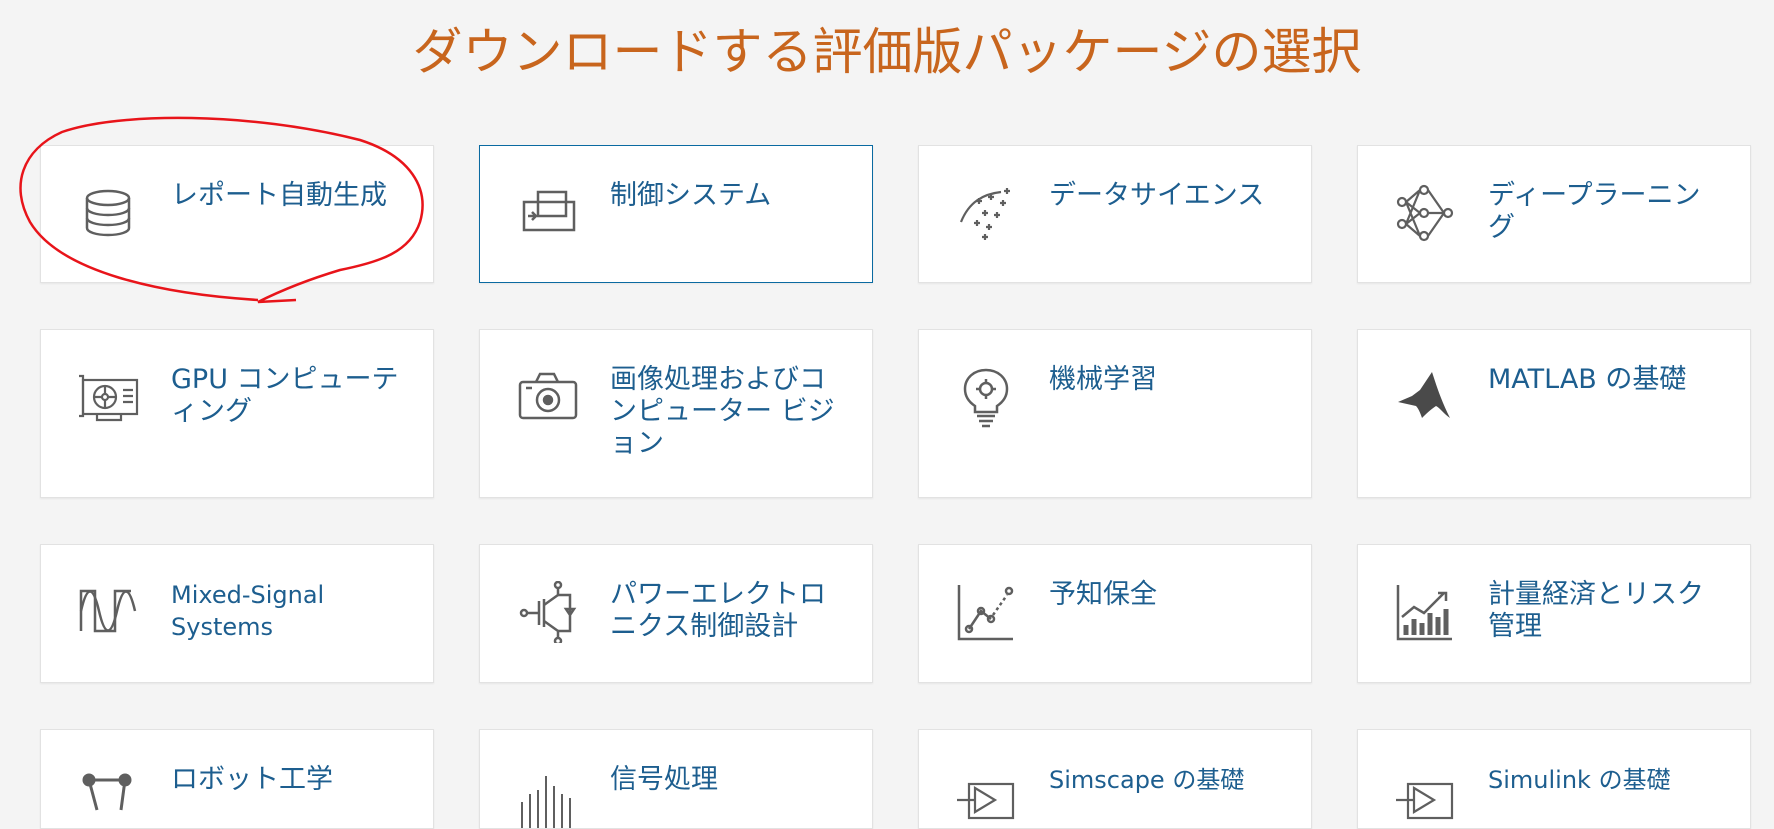  I want to click on card-robotics: ロボット工学, so click(237, 779).